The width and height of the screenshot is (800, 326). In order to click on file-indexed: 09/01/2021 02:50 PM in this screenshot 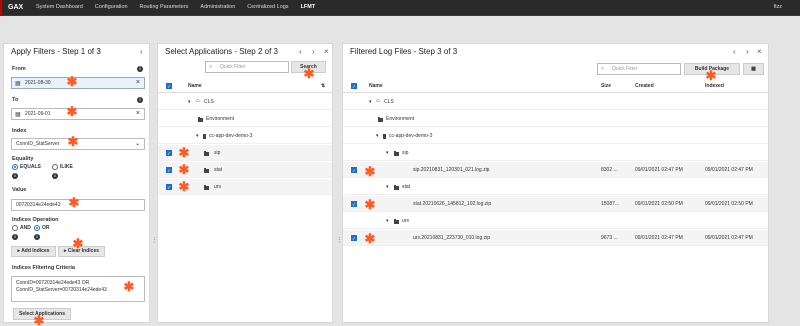, I will do `click(729, 204)`.